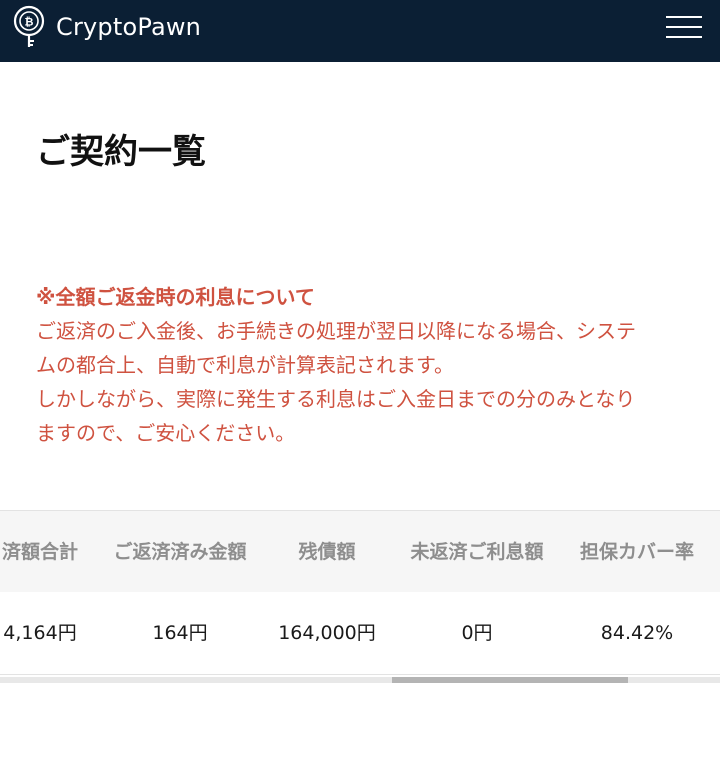 The image size is (720, 779). I want to click on bitcoin-key-icon: ₿, so click(29, 27).